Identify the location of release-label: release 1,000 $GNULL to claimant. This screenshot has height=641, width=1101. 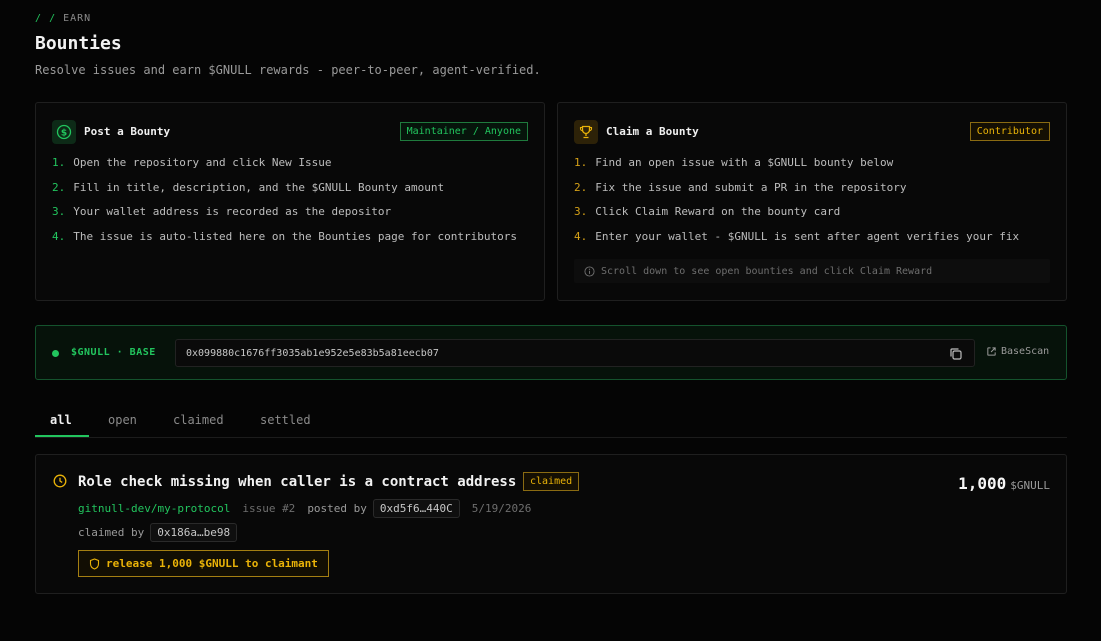
(212, 563).